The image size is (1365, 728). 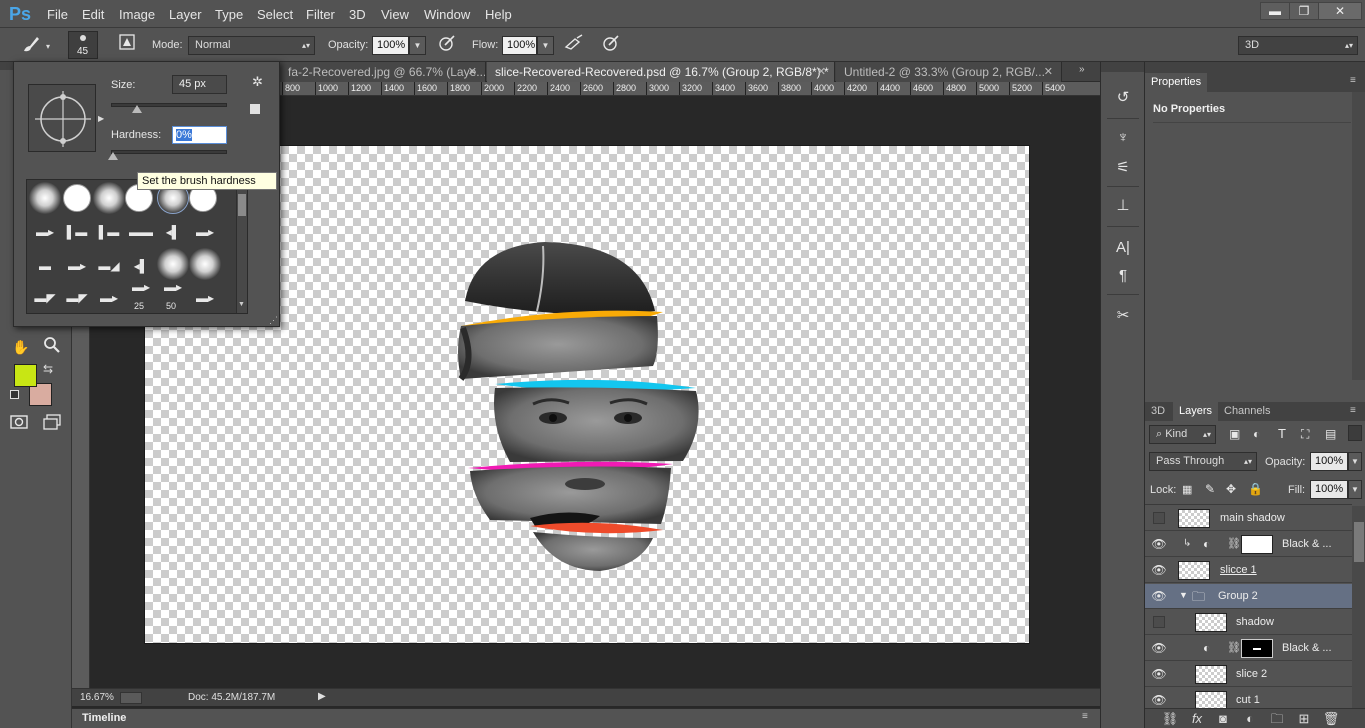 What do you see at coordinates (1355, 461) in the screenshot?
I see `layer-opacity-arrow-icon: ▼` at bounding box center [1355, 461].